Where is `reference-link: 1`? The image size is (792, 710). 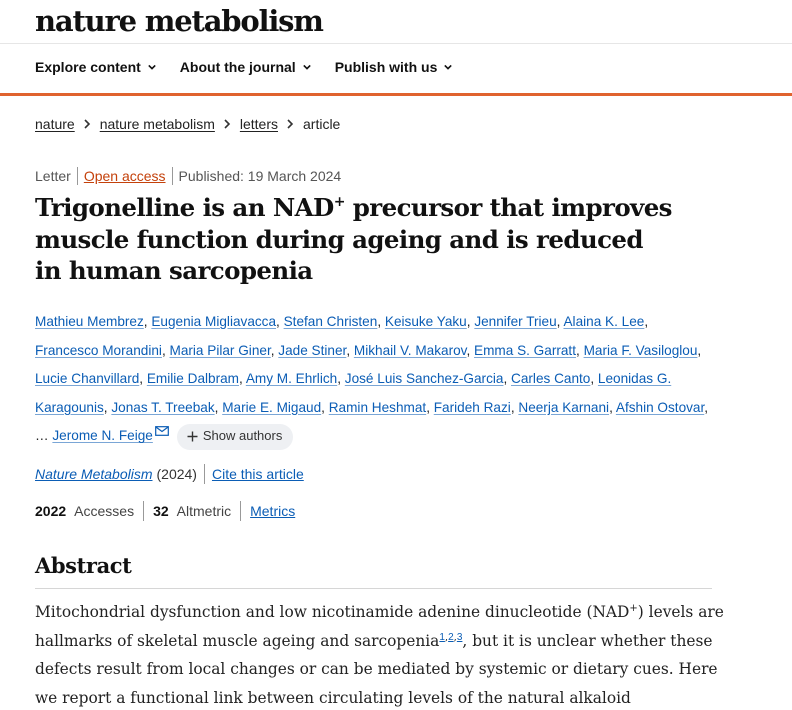
reference-link: 1 is located at coordinates (442, 637).